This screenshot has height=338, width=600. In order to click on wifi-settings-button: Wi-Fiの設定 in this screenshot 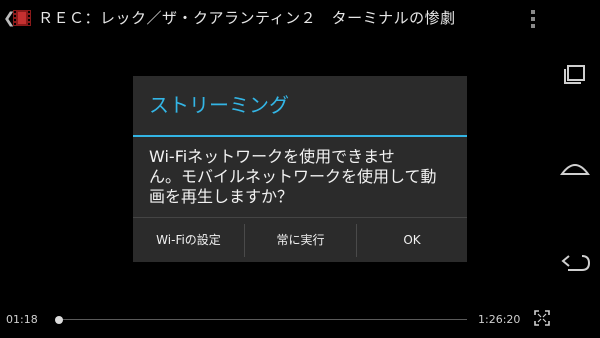, I will do `click(188, 240)`.